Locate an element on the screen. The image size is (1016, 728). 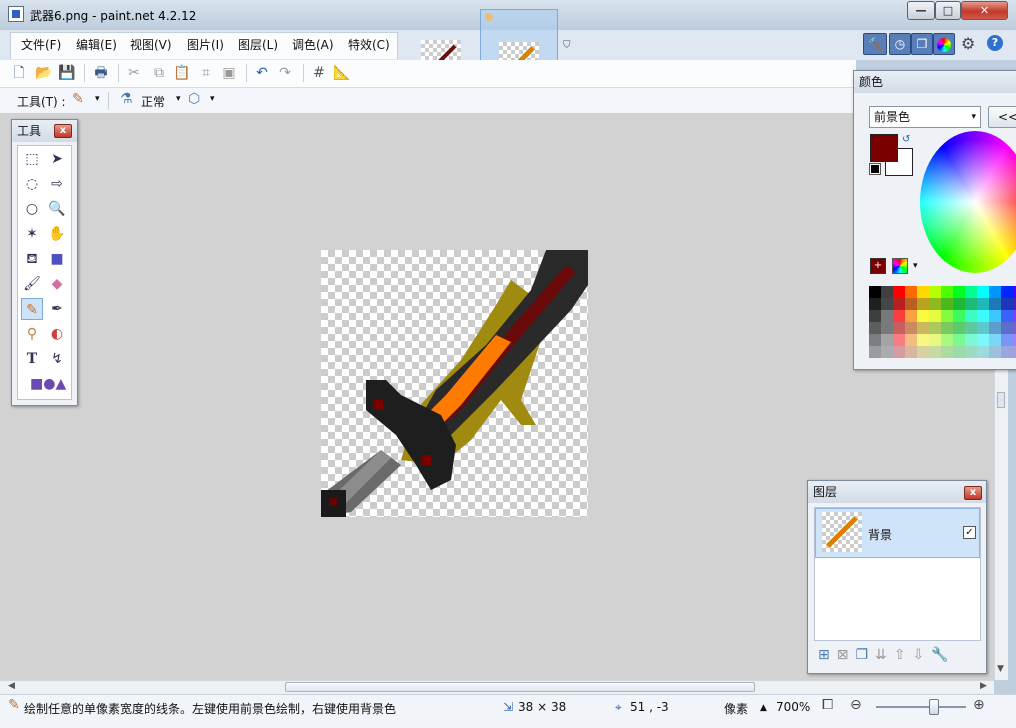
delete-layer-icon: ⊠ is located at coordinates (846, 655).